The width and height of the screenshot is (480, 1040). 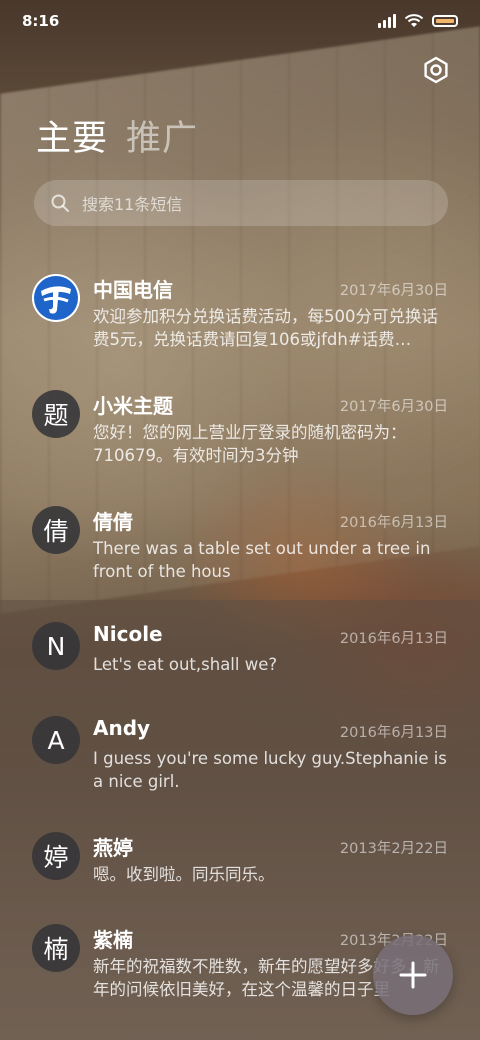 What do you see at coordinates (133, 290) in the screenshot?
I see `sender-name: 中国电信` at bounding box center [133, 290].